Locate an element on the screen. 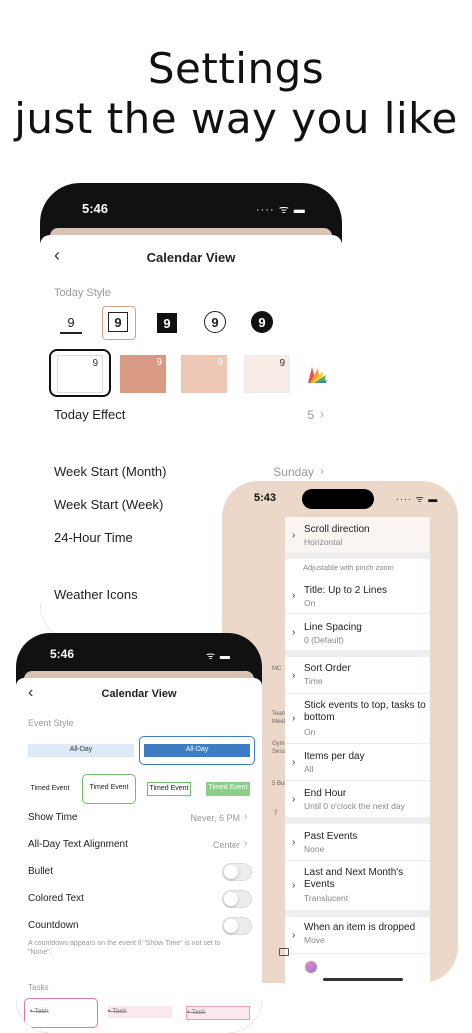 This screenshot has height=1033, width=472. event-style-label: Event Style is located at coordinates (51, 723).